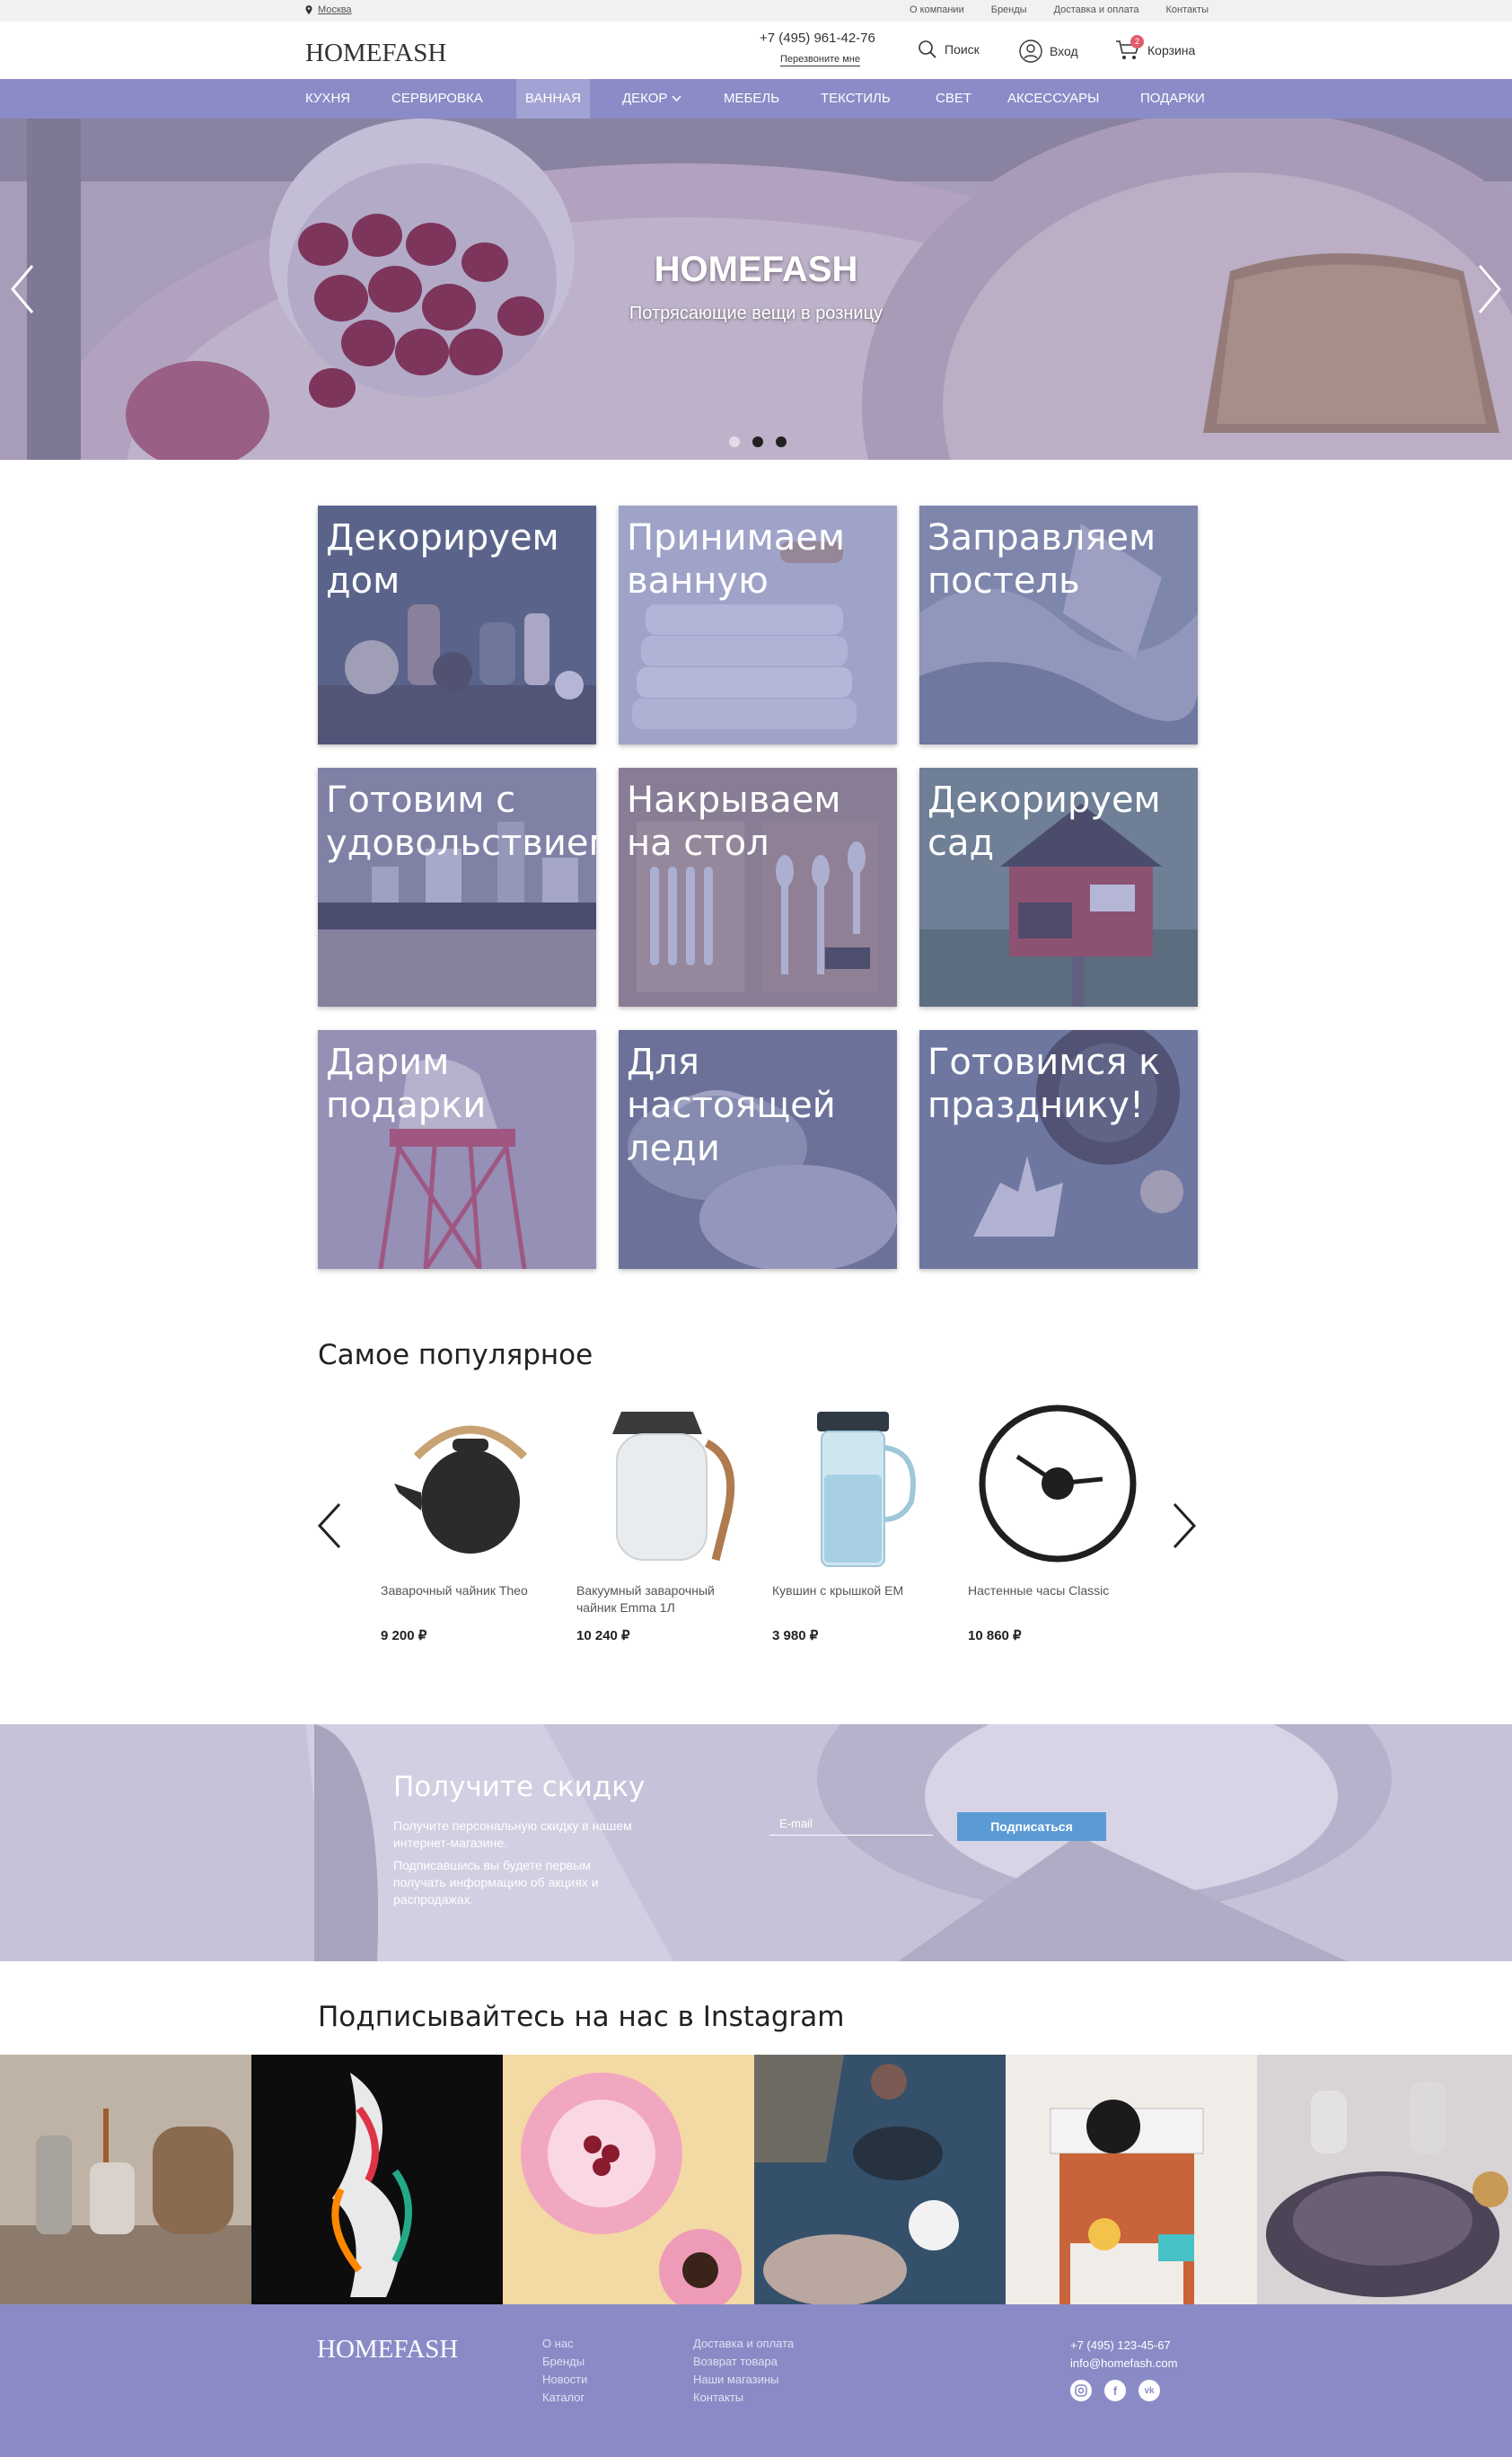 The width and height of the screenshot is (1512, 2457). What do you see at coordinates (937, 9) in the screenshot?
I see `link-about: О компании` at bounding box center [937, 9].